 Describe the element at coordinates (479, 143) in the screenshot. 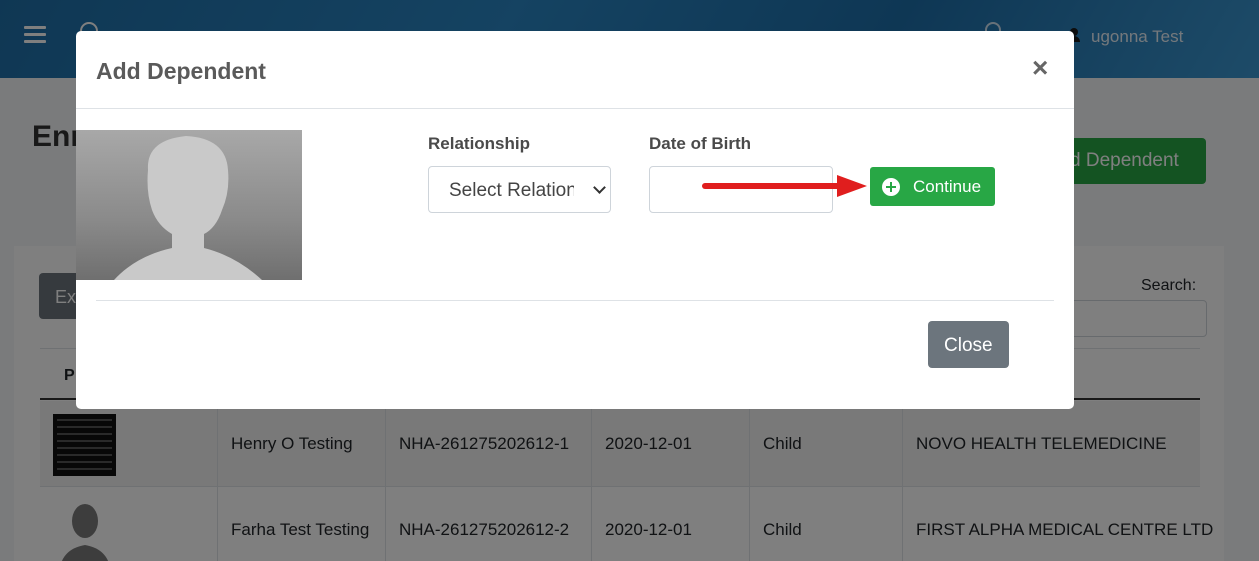

I see `relationship-label: Relationship` at that location.